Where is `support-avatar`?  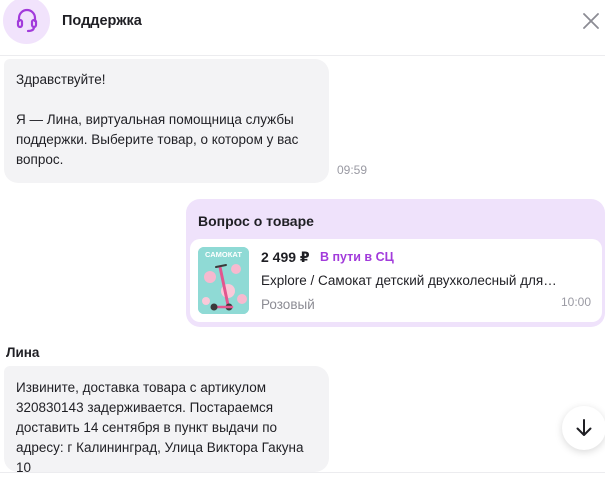 support-avatar is located at coordinates (26, 22).